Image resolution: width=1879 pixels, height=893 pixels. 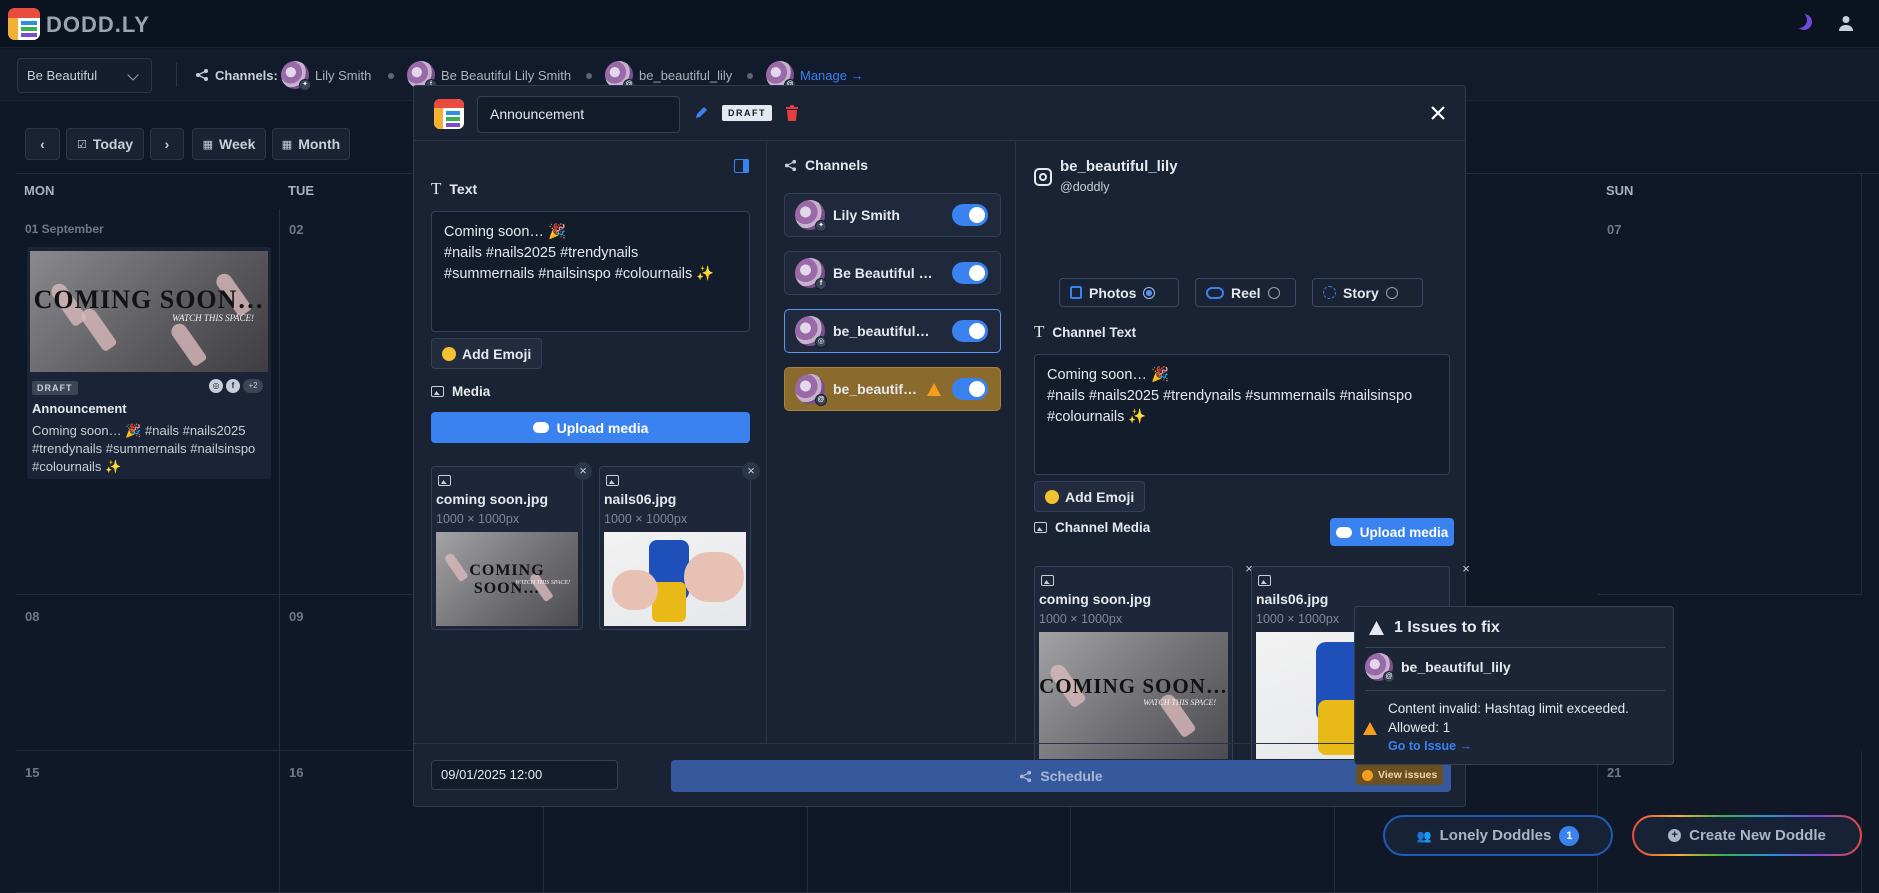 What do you see at coordinates (1614, 772) in the screenshot?
I see `date-label: 21` at bounding box center [1614, 772].